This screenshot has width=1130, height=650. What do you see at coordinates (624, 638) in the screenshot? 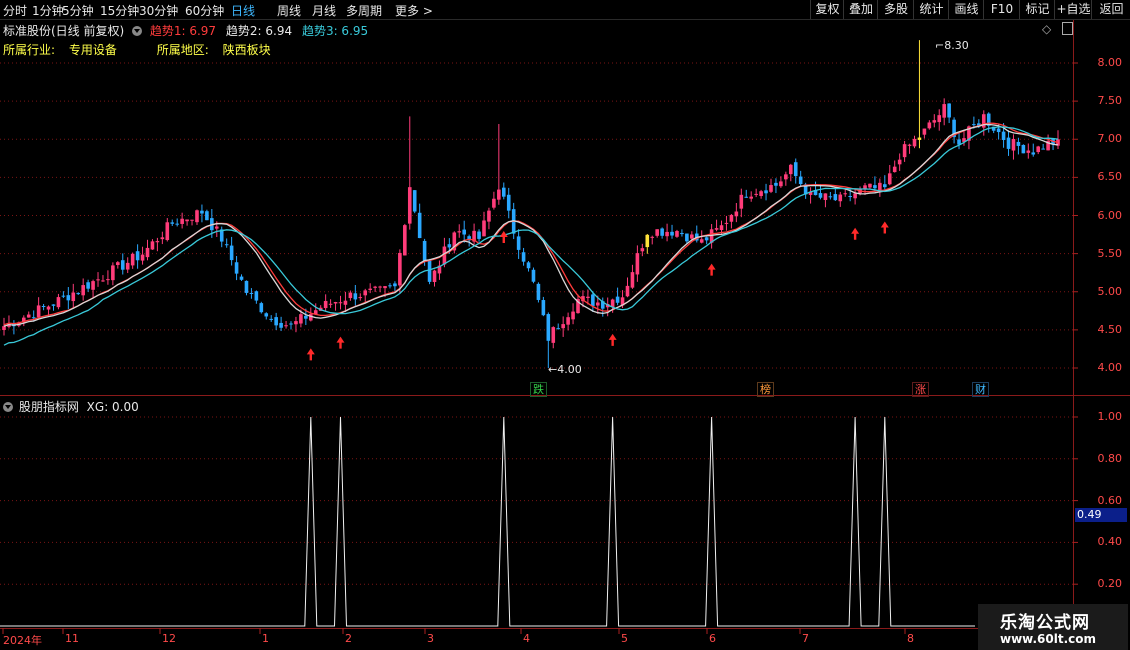
I see `date-tick-label: 5` at bounding box center [624, 638].